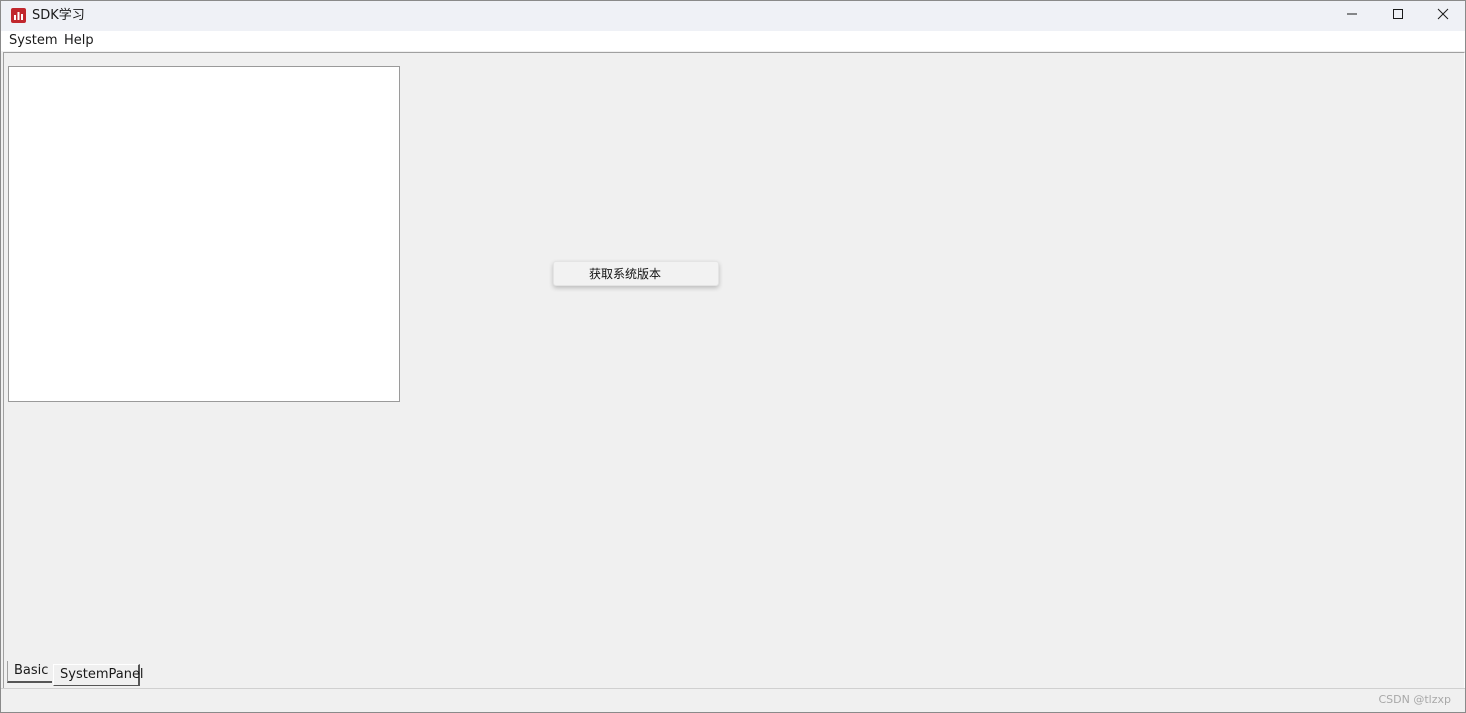  Describe the element at coordinates (79, 41) in the screenshot. I see `menu-help: Help` at that location.